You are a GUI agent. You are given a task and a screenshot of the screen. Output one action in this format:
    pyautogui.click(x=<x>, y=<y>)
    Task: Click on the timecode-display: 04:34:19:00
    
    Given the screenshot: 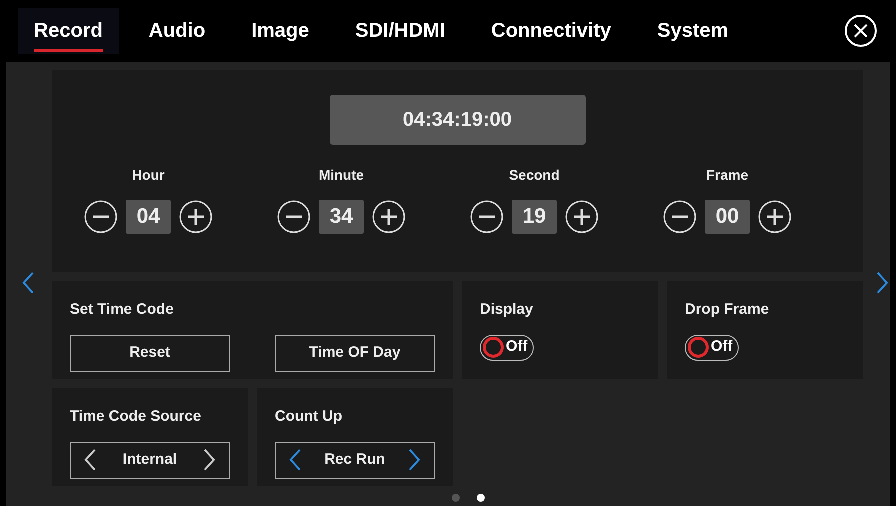 What is the action you would take?
    pyautogui.click(x=458, y=120)
    